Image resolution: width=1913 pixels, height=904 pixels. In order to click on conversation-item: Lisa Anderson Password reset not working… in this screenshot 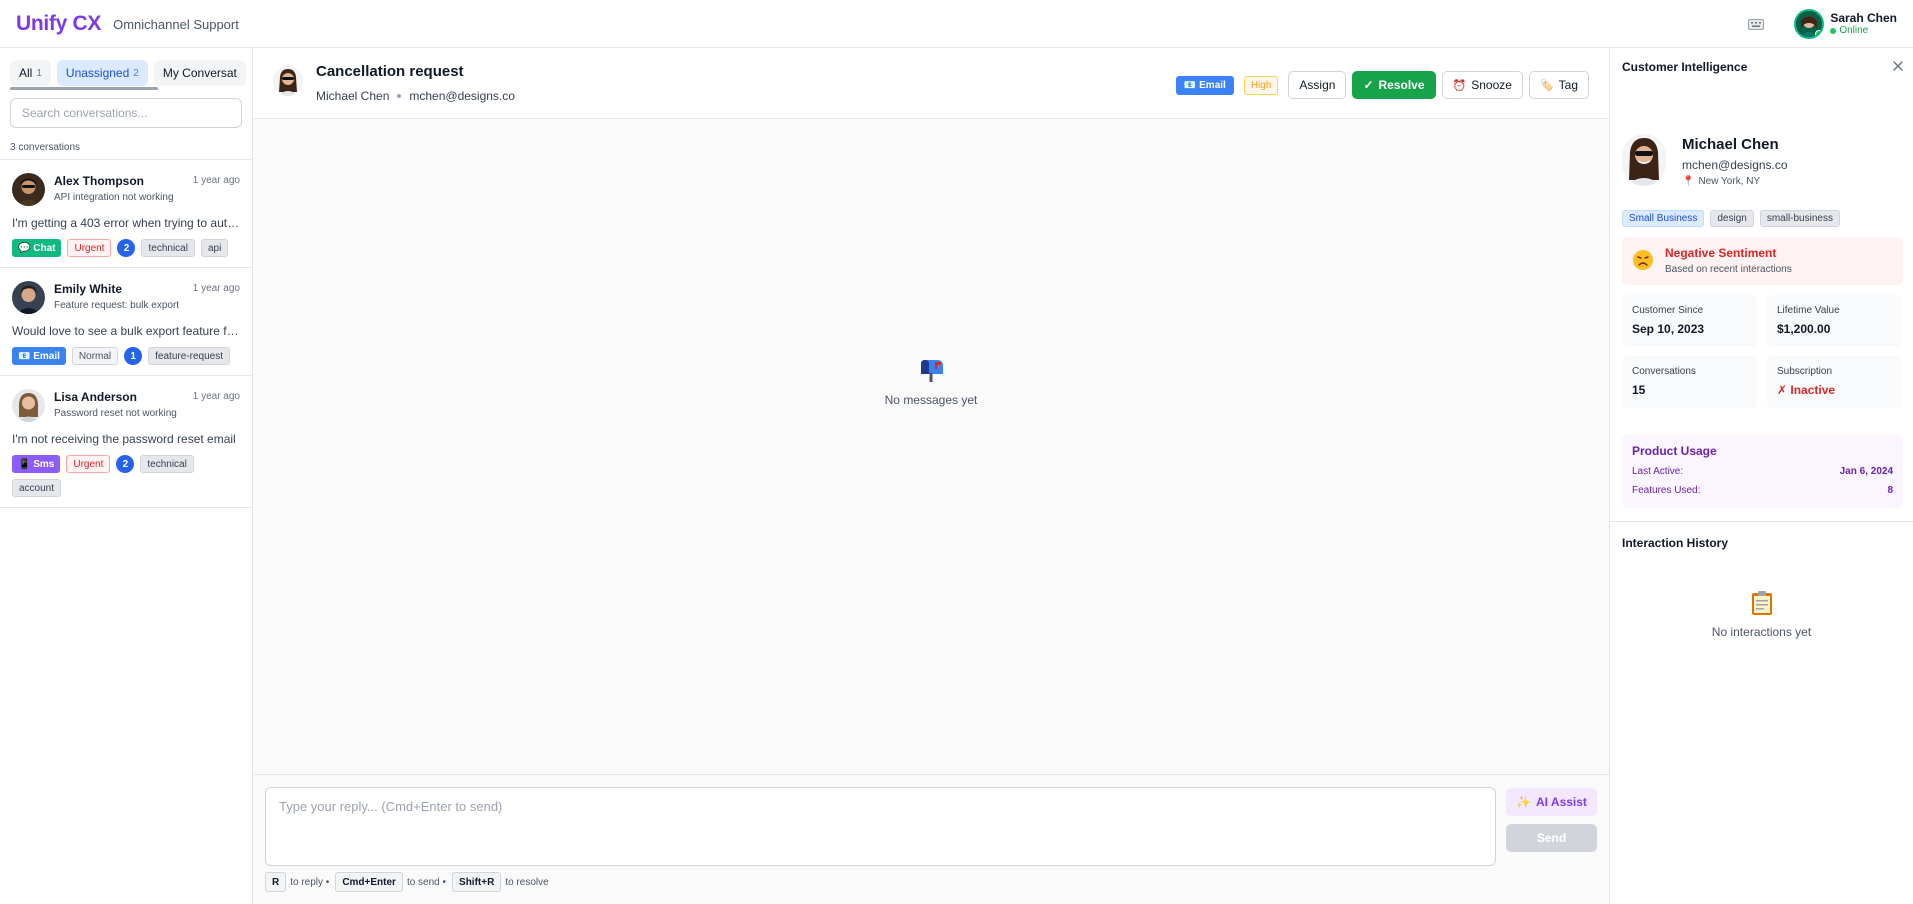, I will do `click(126, 442)`.